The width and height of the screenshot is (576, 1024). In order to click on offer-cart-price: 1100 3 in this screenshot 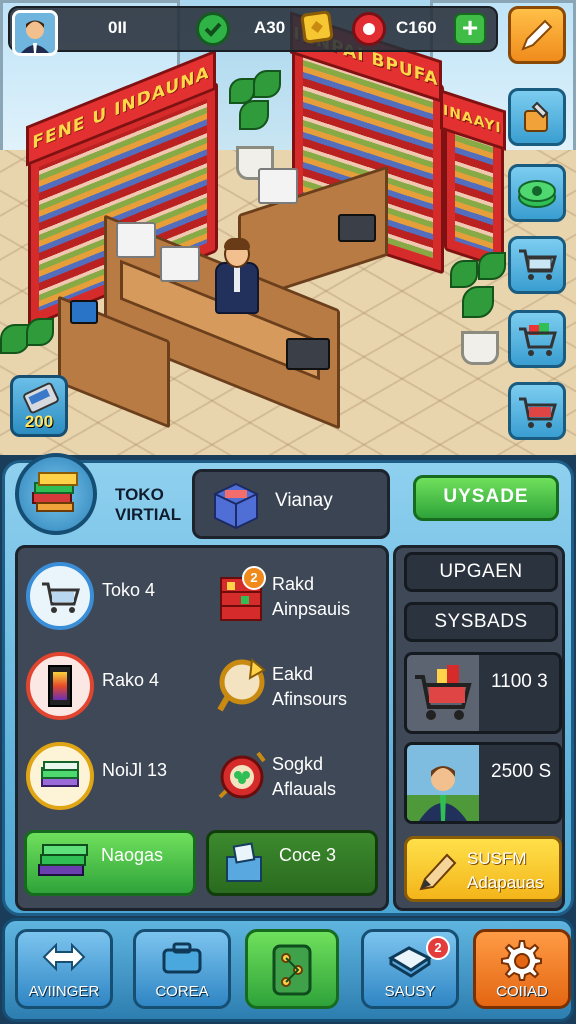, I will do `click(519, 681)`.